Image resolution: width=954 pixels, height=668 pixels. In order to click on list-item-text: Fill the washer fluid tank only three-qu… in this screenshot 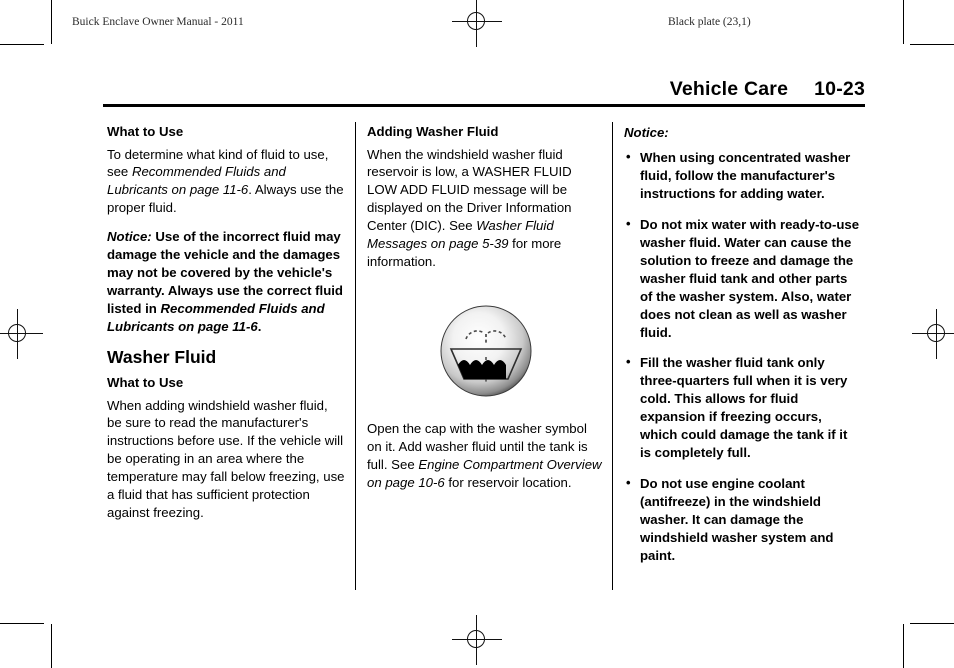, I will do `click(744, 408)`.